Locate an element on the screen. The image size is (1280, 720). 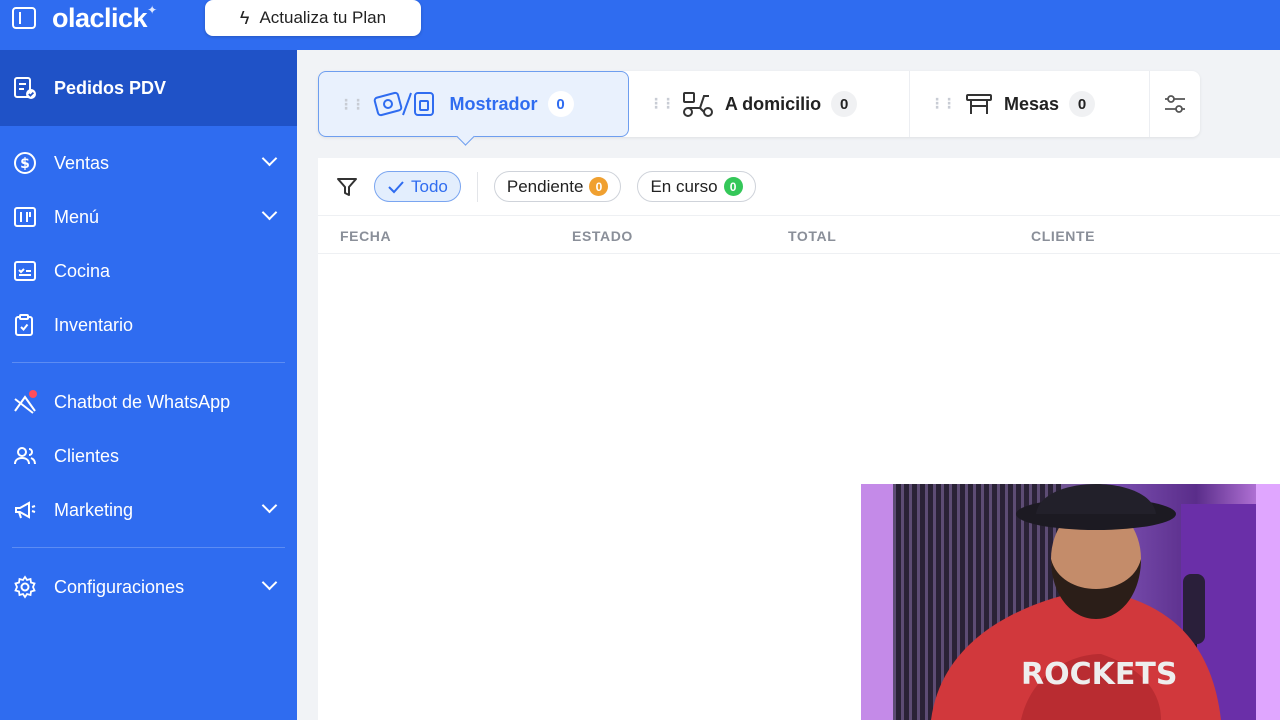
sidebar-item-label: Ventas is located at coordinates (82, 162).